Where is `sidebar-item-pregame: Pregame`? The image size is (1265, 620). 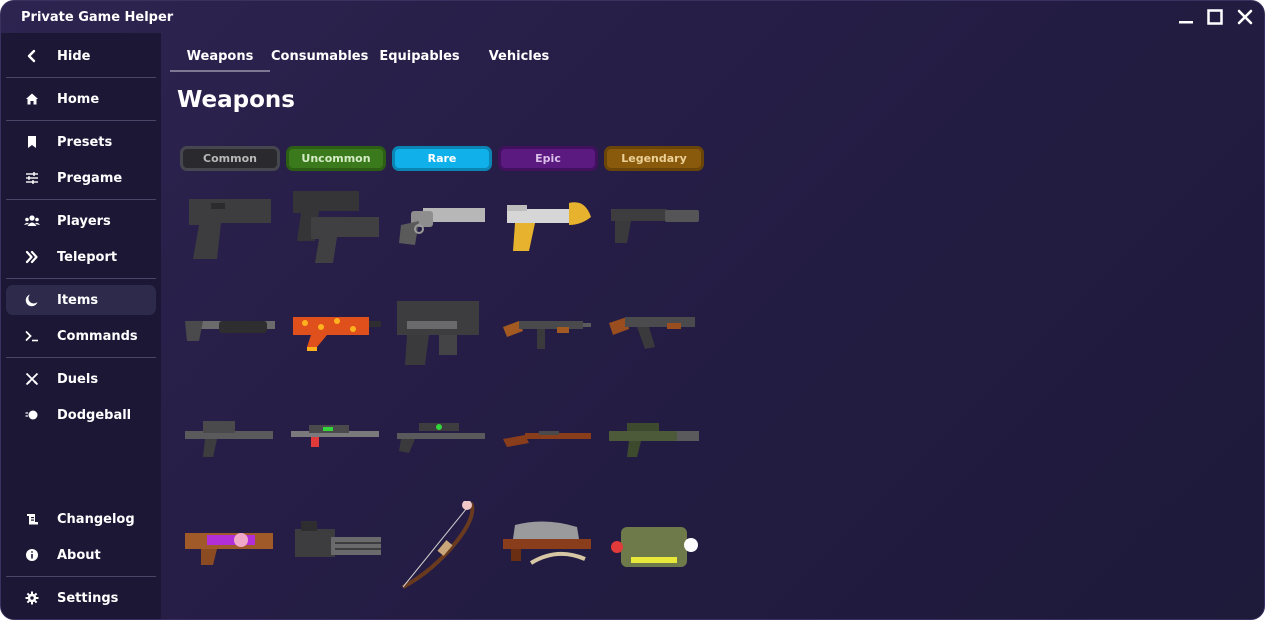
sidebar-item-pregame: Pregame is located at coordinates (81, 178).